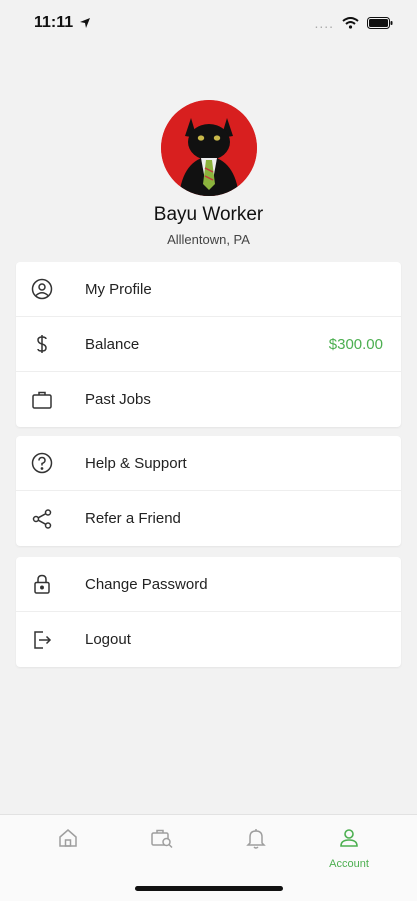  What do you see at coordinates (118, 289) in the screenshot?
I see `menu-item-label: My Profile` at bounding box center [118, 289].